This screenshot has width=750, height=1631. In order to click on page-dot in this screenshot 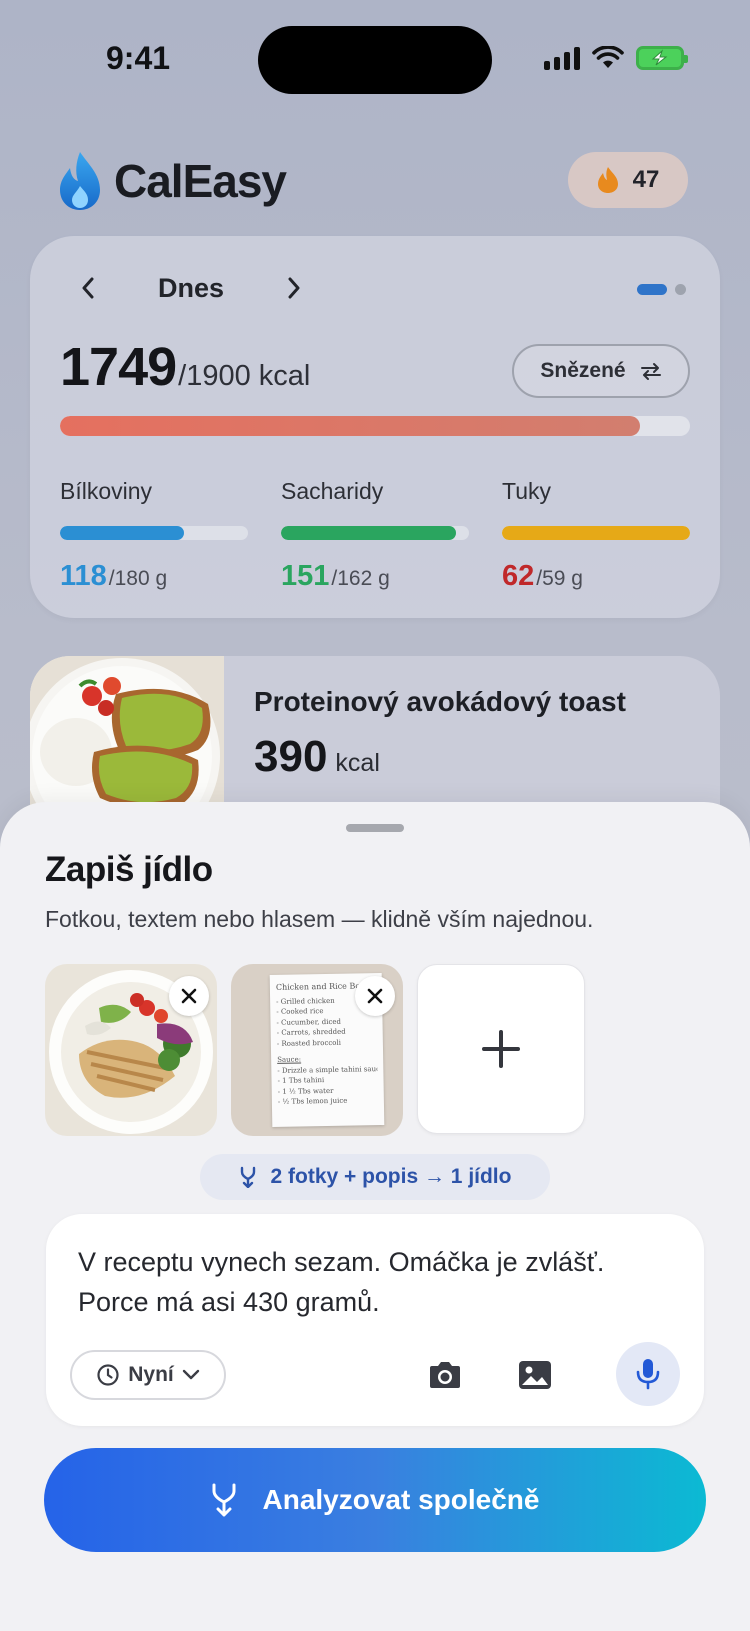, I will do `click(680, 289)`.